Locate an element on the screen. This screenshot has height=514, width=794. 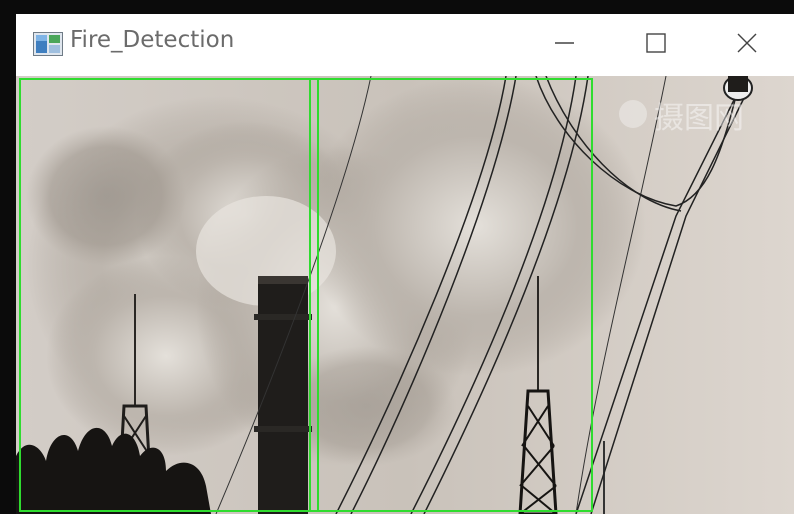
watermark-text: 摄图网 is located at coordinates (699, 118).